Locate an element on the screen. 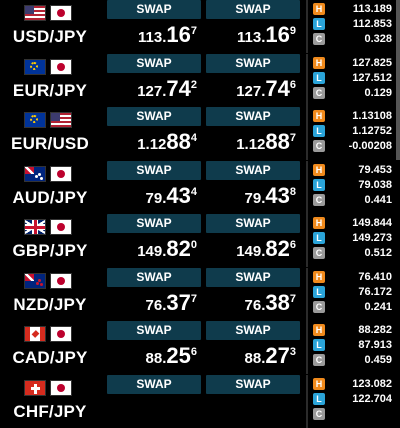  bid-price is located at coordinates (154, 410).